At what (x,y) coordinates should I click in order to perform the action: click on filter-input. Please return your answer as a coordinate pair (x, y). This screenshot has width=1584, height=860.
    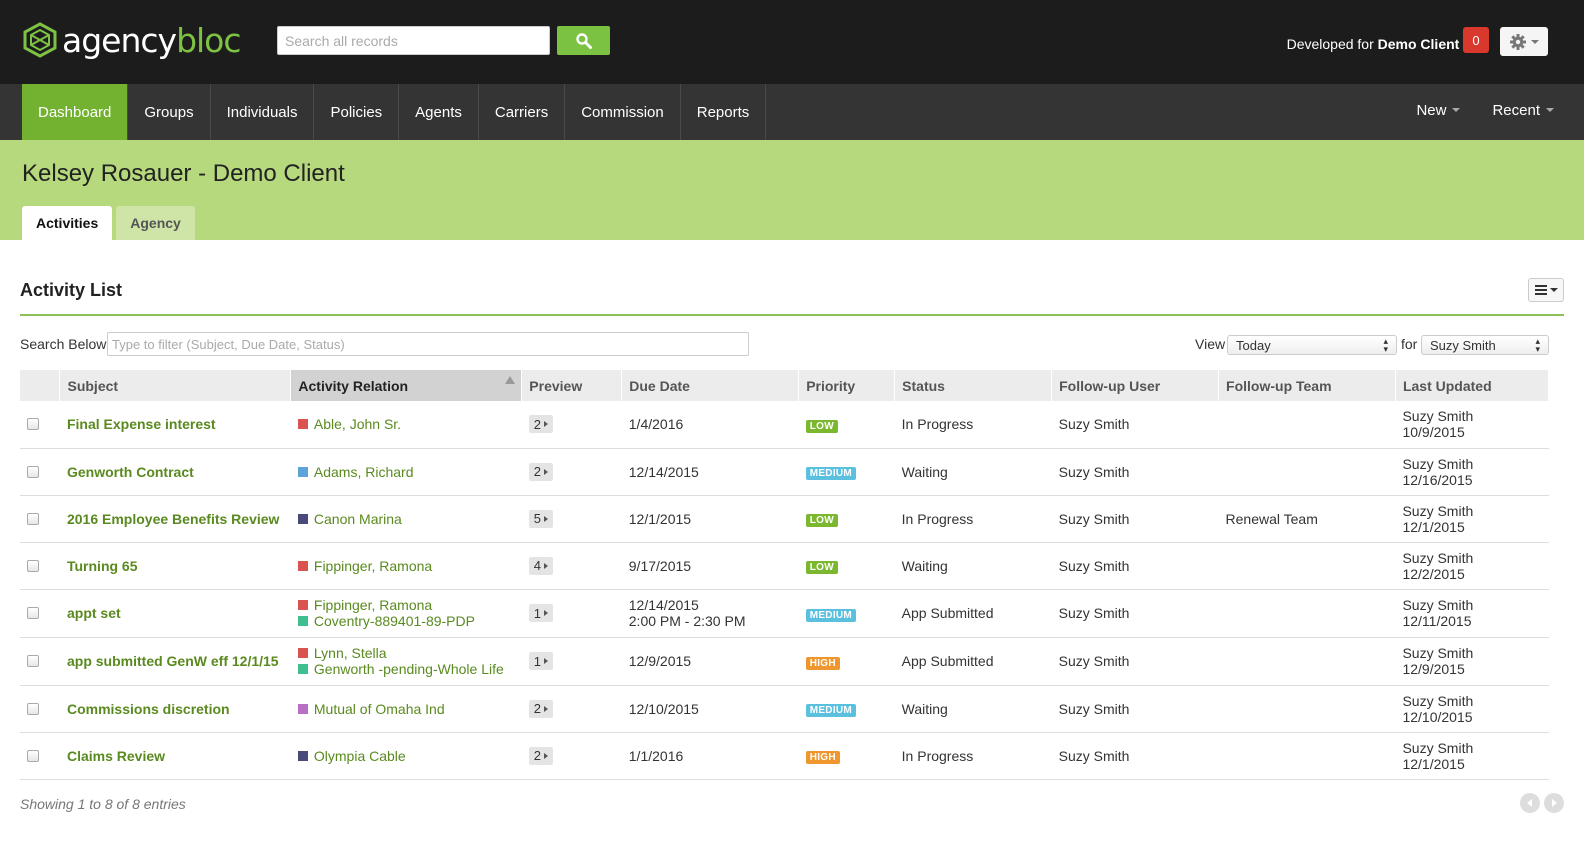
    Looking at the image, I should click on (428, 344).